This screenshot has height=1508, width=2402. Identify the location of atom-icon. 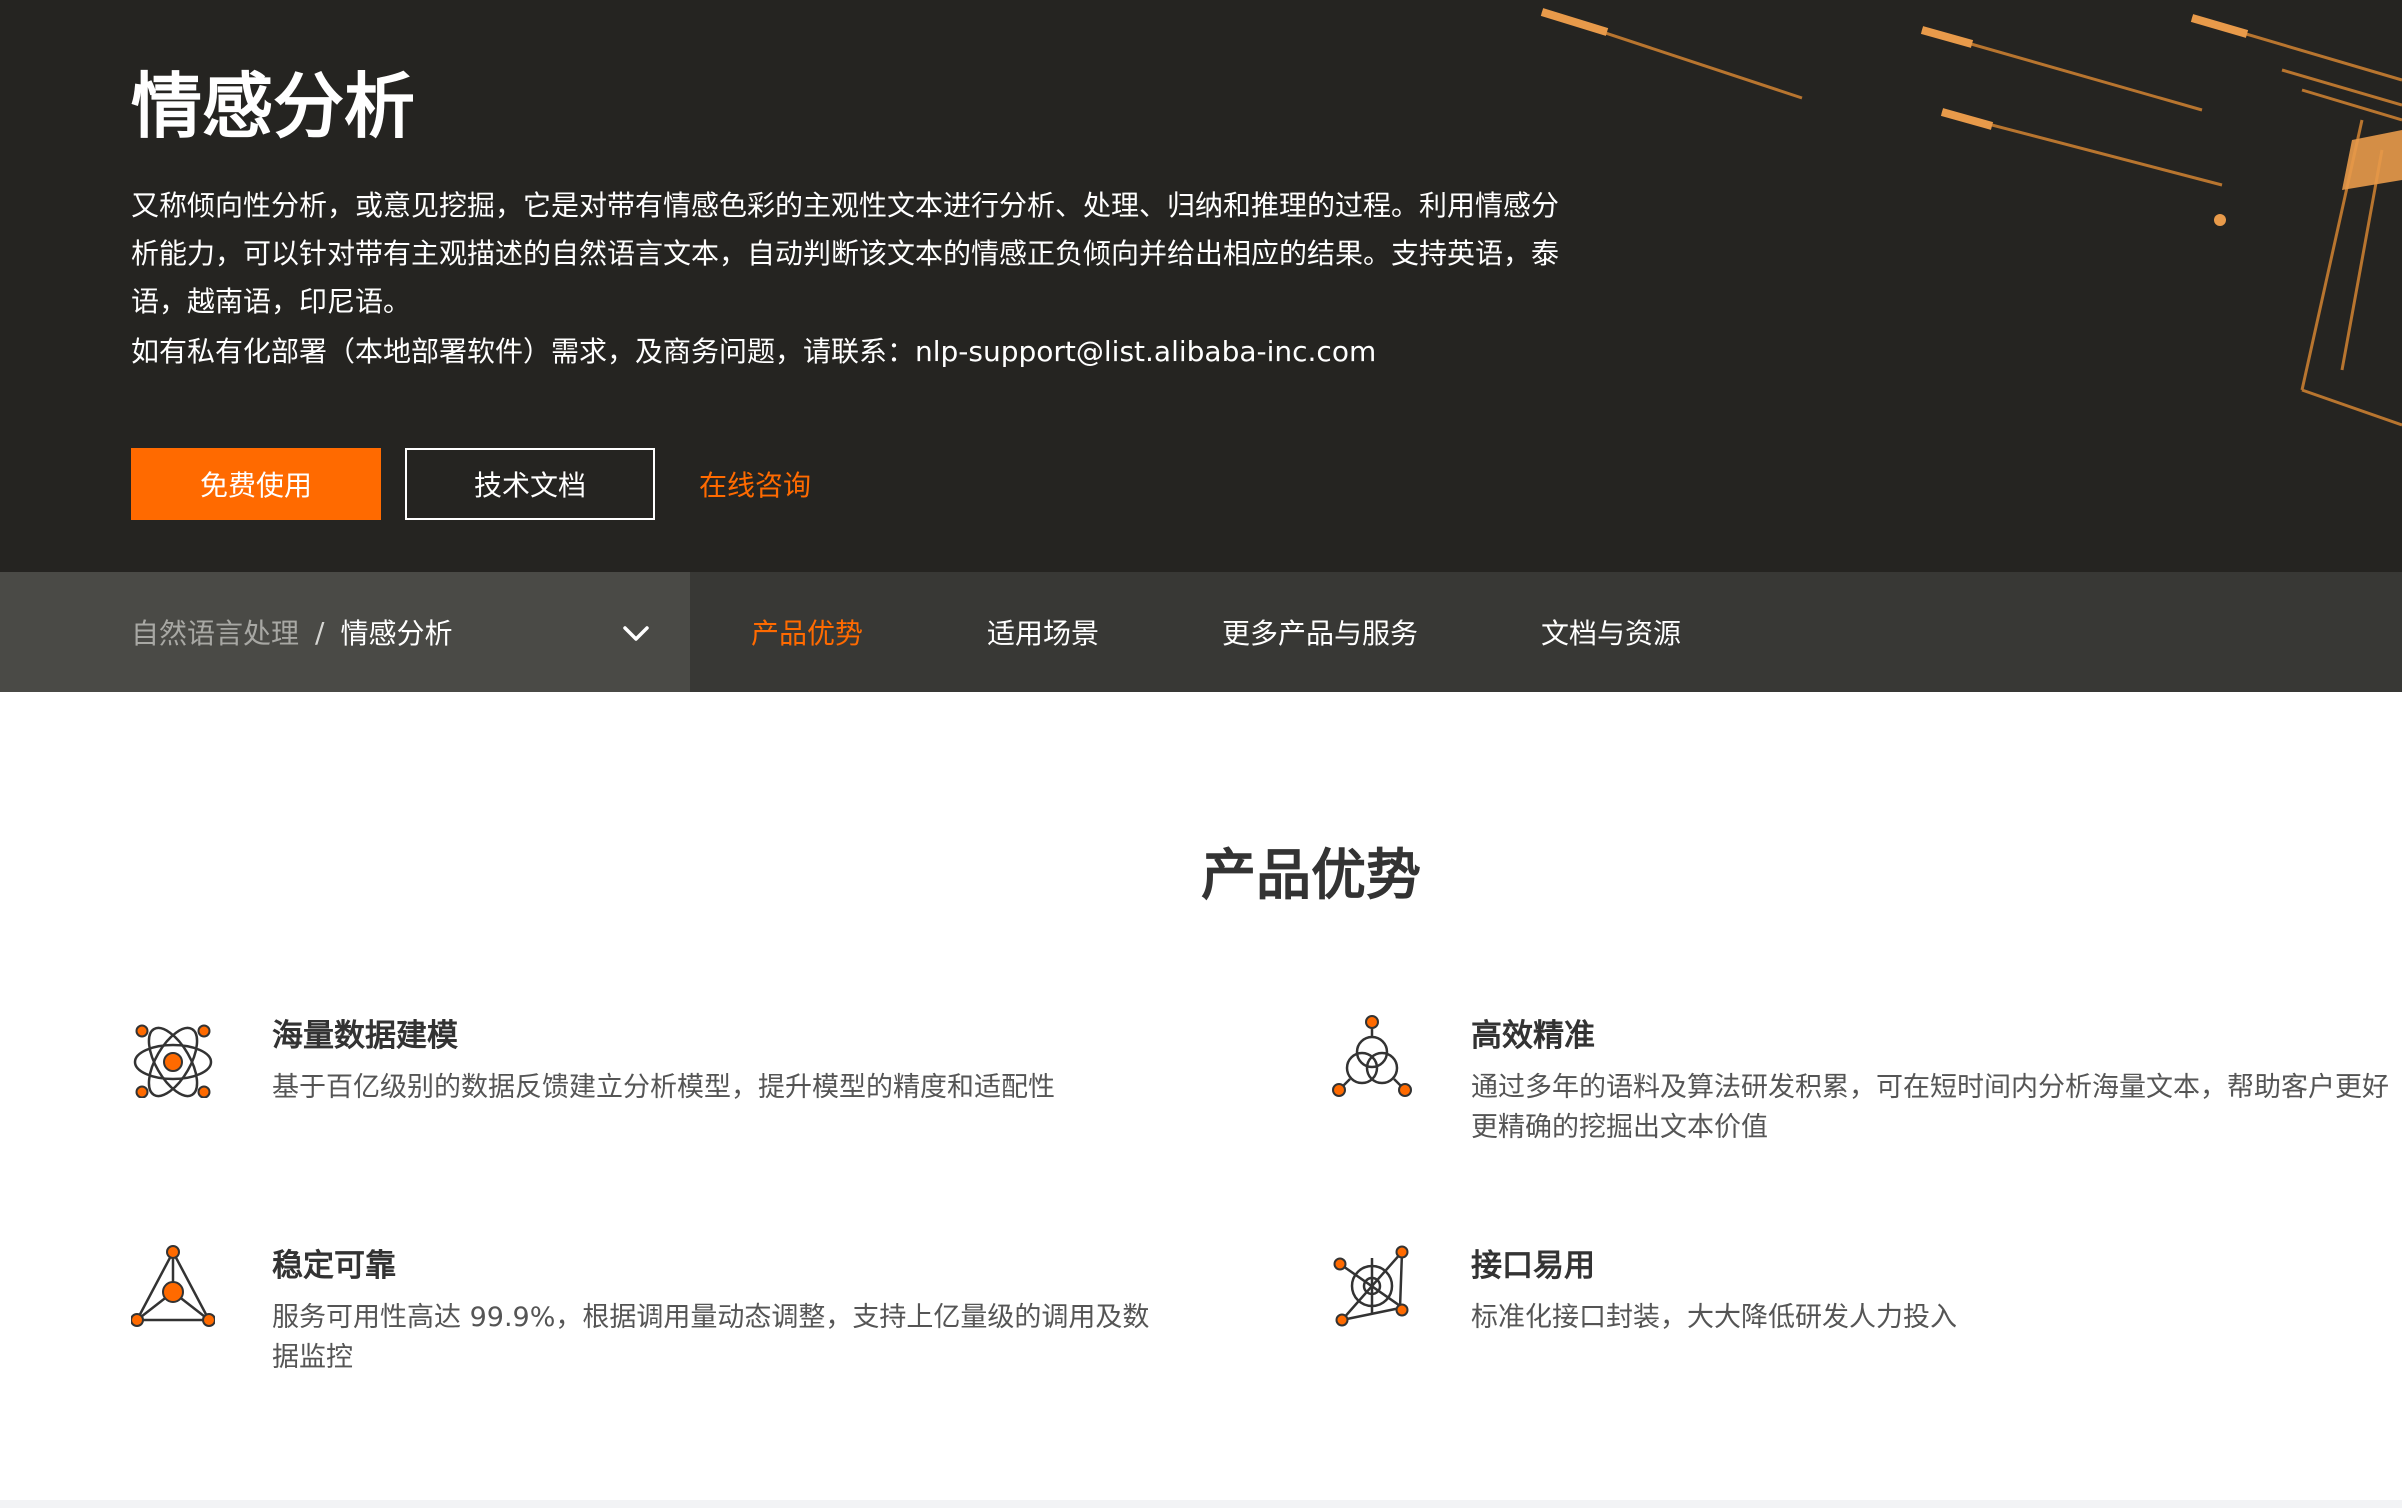
(173, 1061).